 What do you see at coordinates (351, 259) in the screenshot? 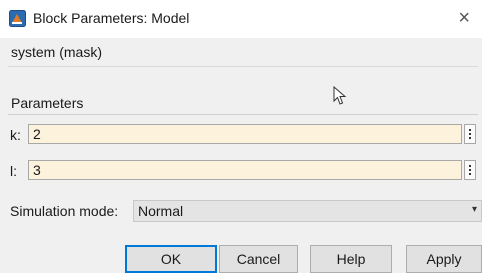
I see `help-button: Help` at bounding box center [351, 259].